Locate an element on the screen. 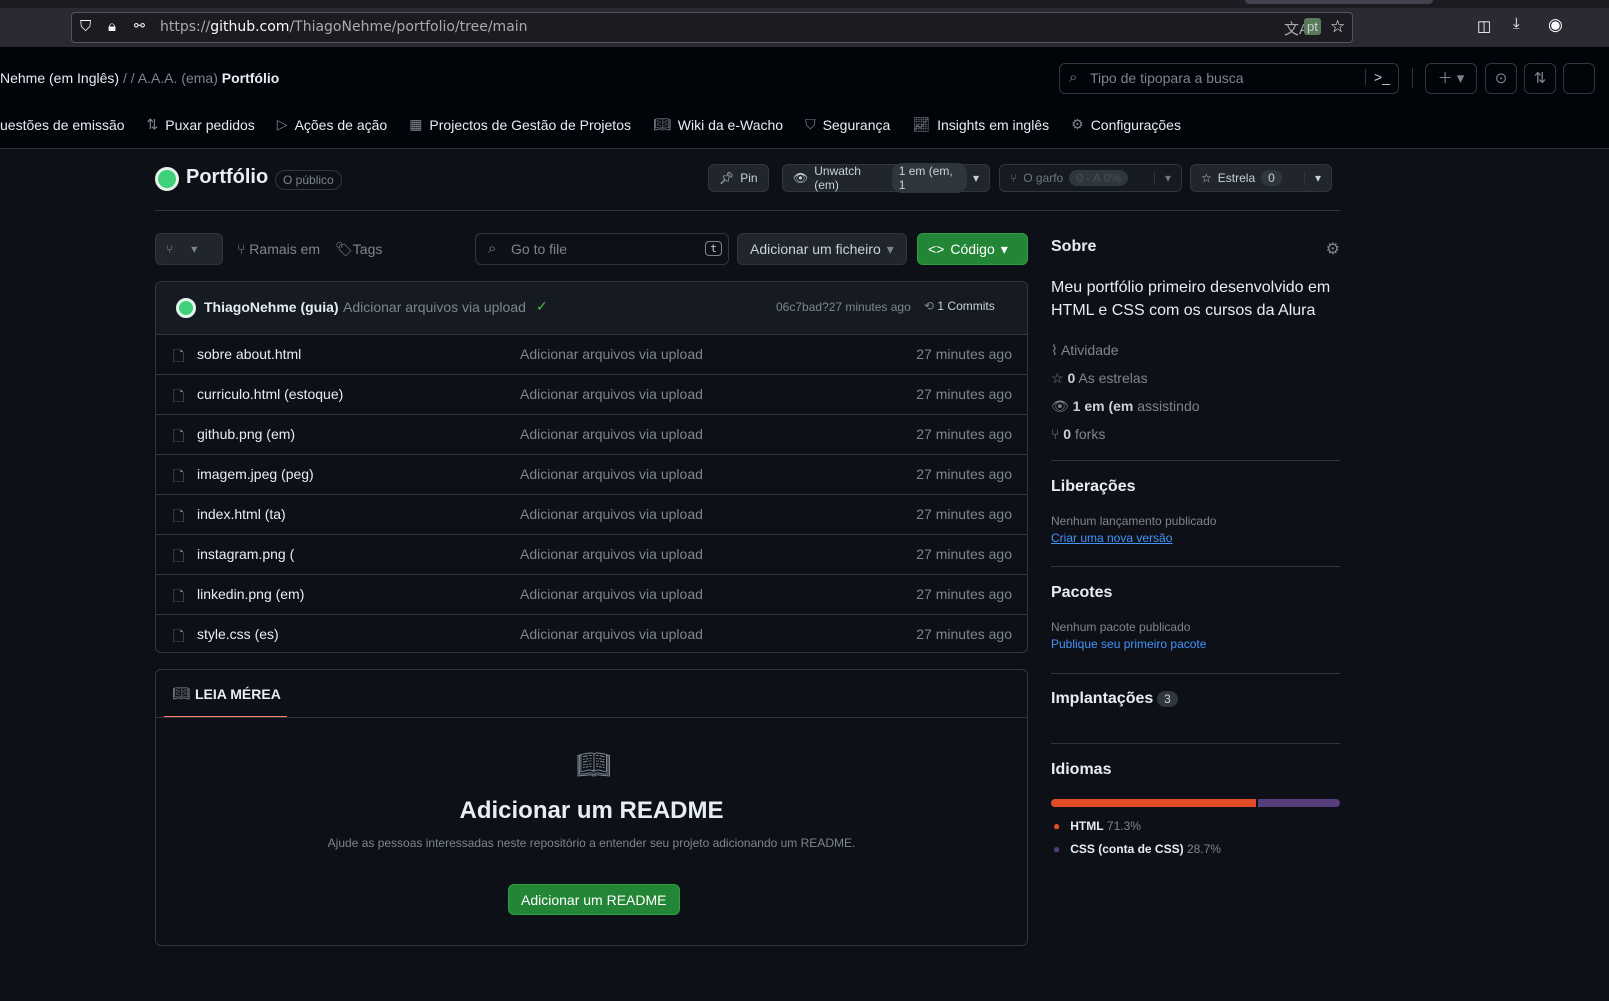 This screenshot has height=1001, width=1609. go-to-file-input: ⌕ Go to file t is located at coordinates (602, 249).